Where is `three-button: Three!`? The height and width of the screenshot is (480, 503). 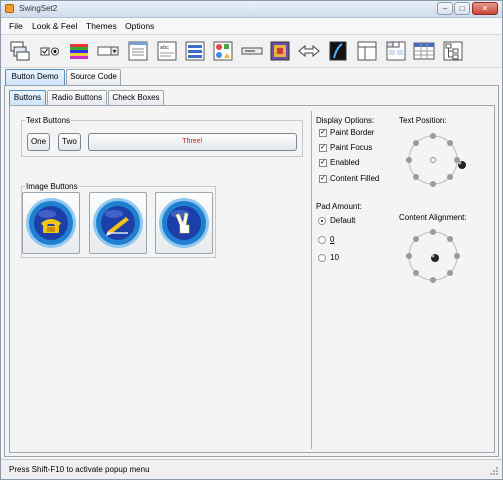 three-button: Three! is located at coordinates (192, 142).